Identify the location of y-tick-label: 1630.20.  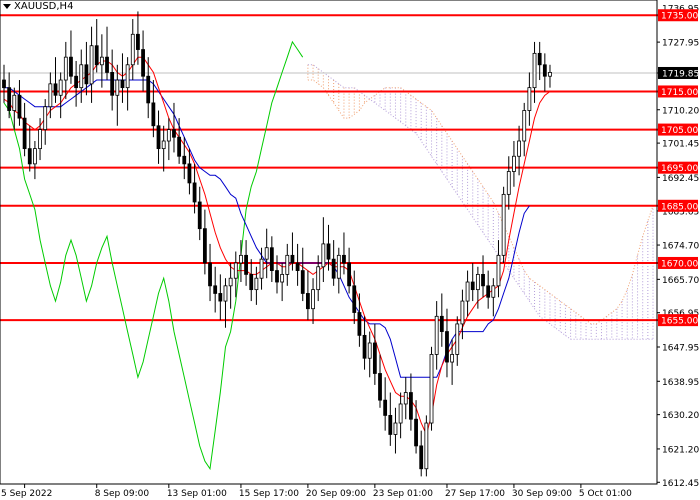
(680, 416).